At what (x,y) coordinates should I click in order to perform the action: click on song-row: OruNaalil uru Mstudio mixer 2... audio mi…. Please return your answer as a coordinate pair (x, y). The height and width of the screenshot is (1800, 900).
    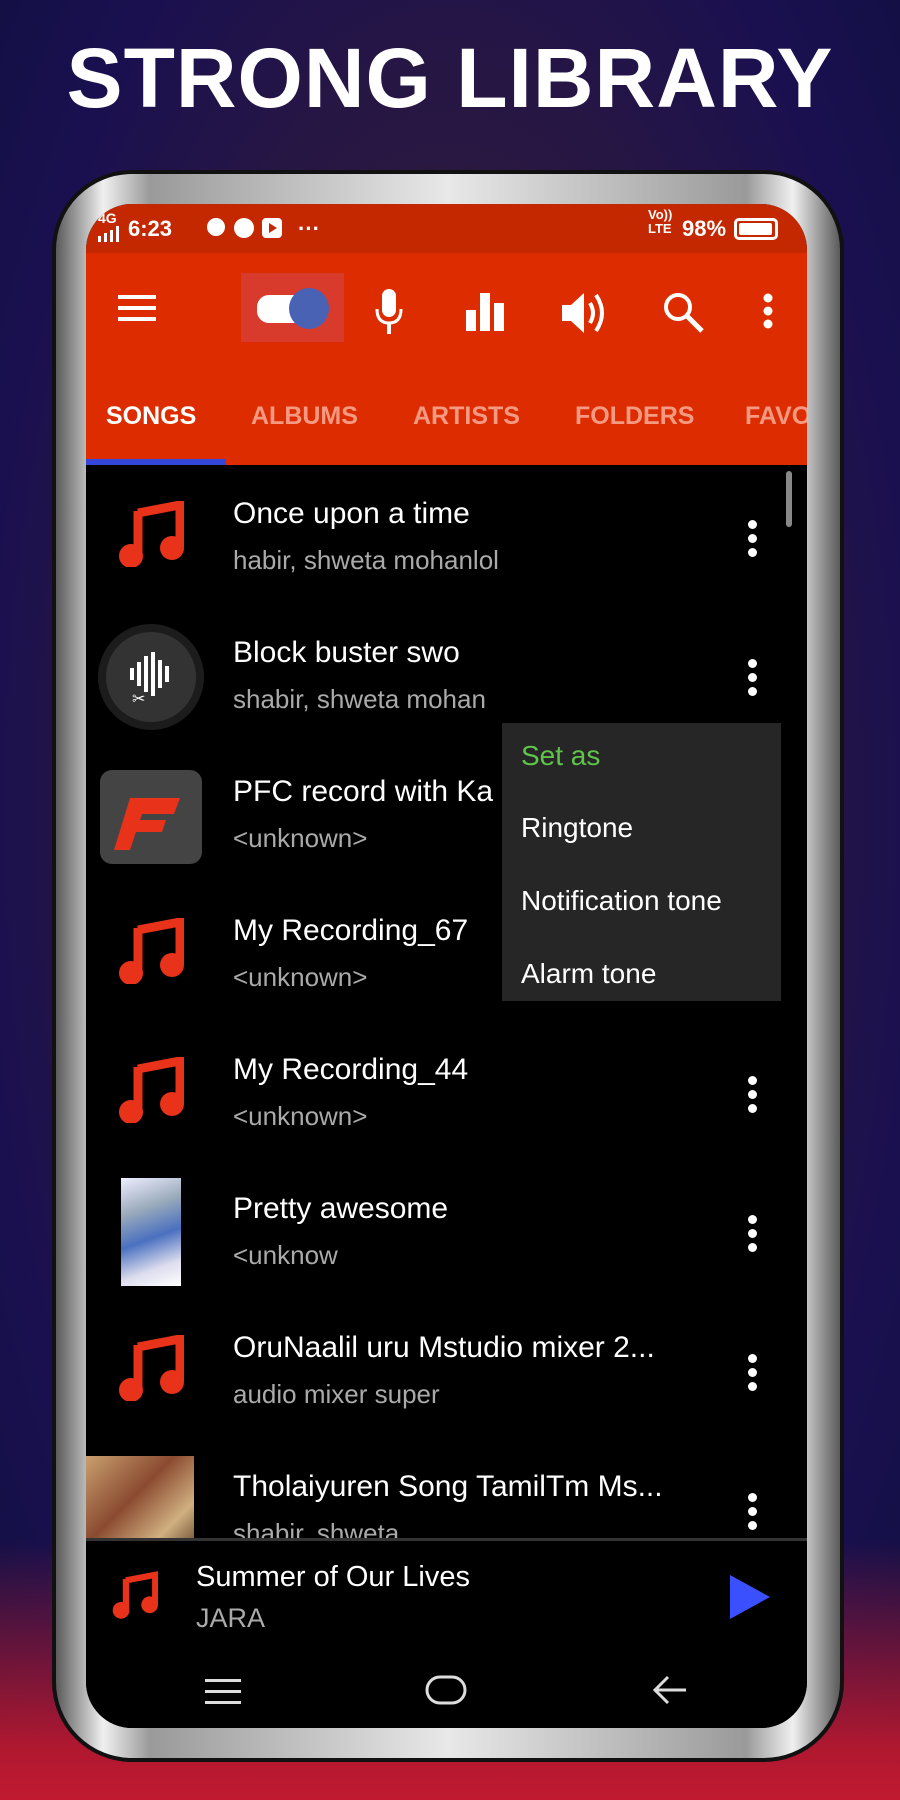
    Looking at the image, I should click on (446, 1368).